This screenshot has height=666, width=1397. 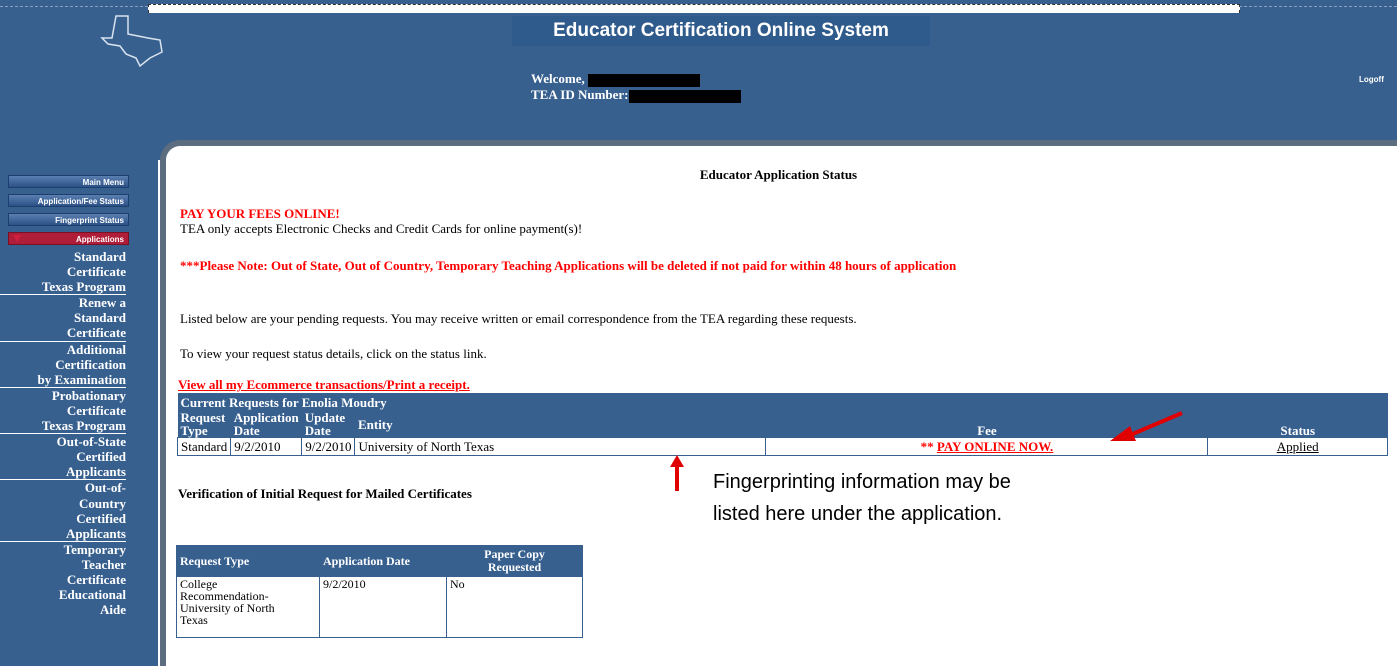 I want to click on status-link: Applied, so click(x=1298, y=446).